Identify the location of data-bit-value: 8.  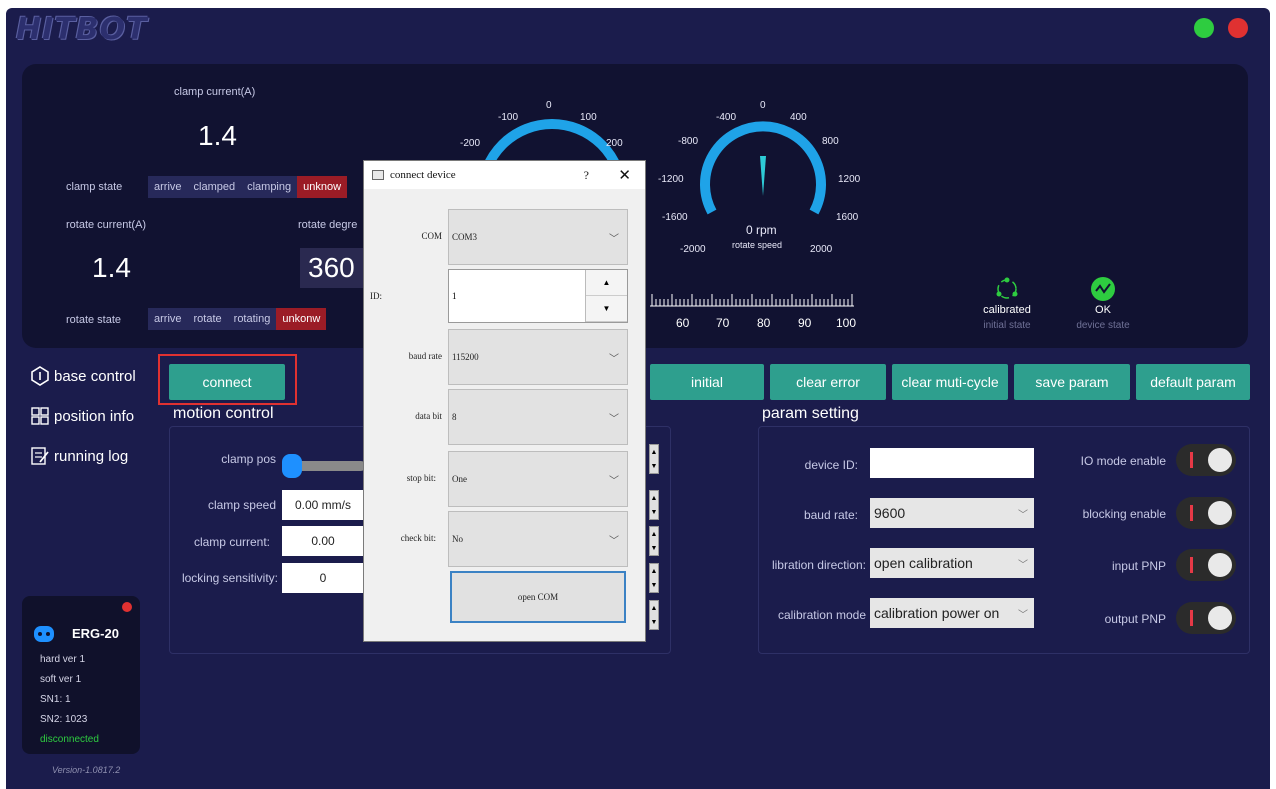
(454, 417).